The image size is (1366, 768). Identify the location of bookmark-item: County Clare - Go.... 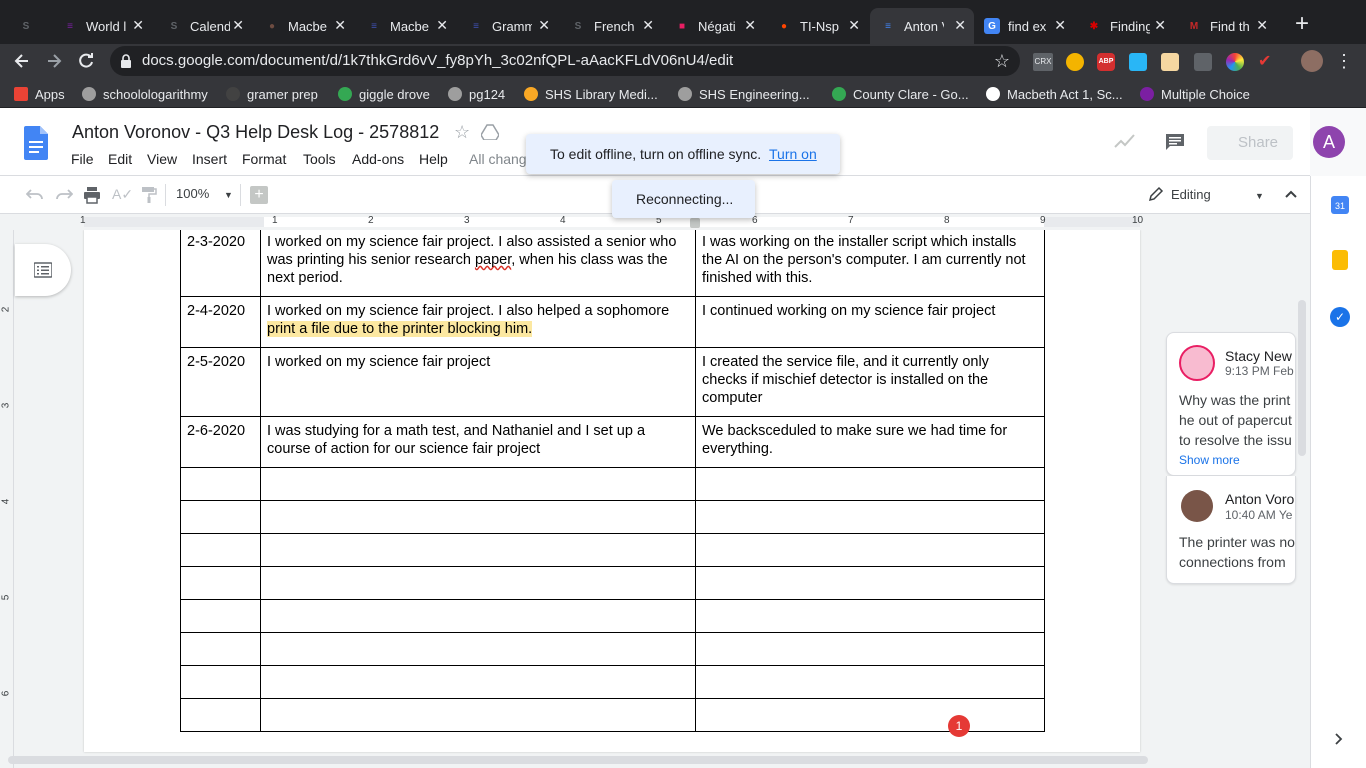
(900, 94).